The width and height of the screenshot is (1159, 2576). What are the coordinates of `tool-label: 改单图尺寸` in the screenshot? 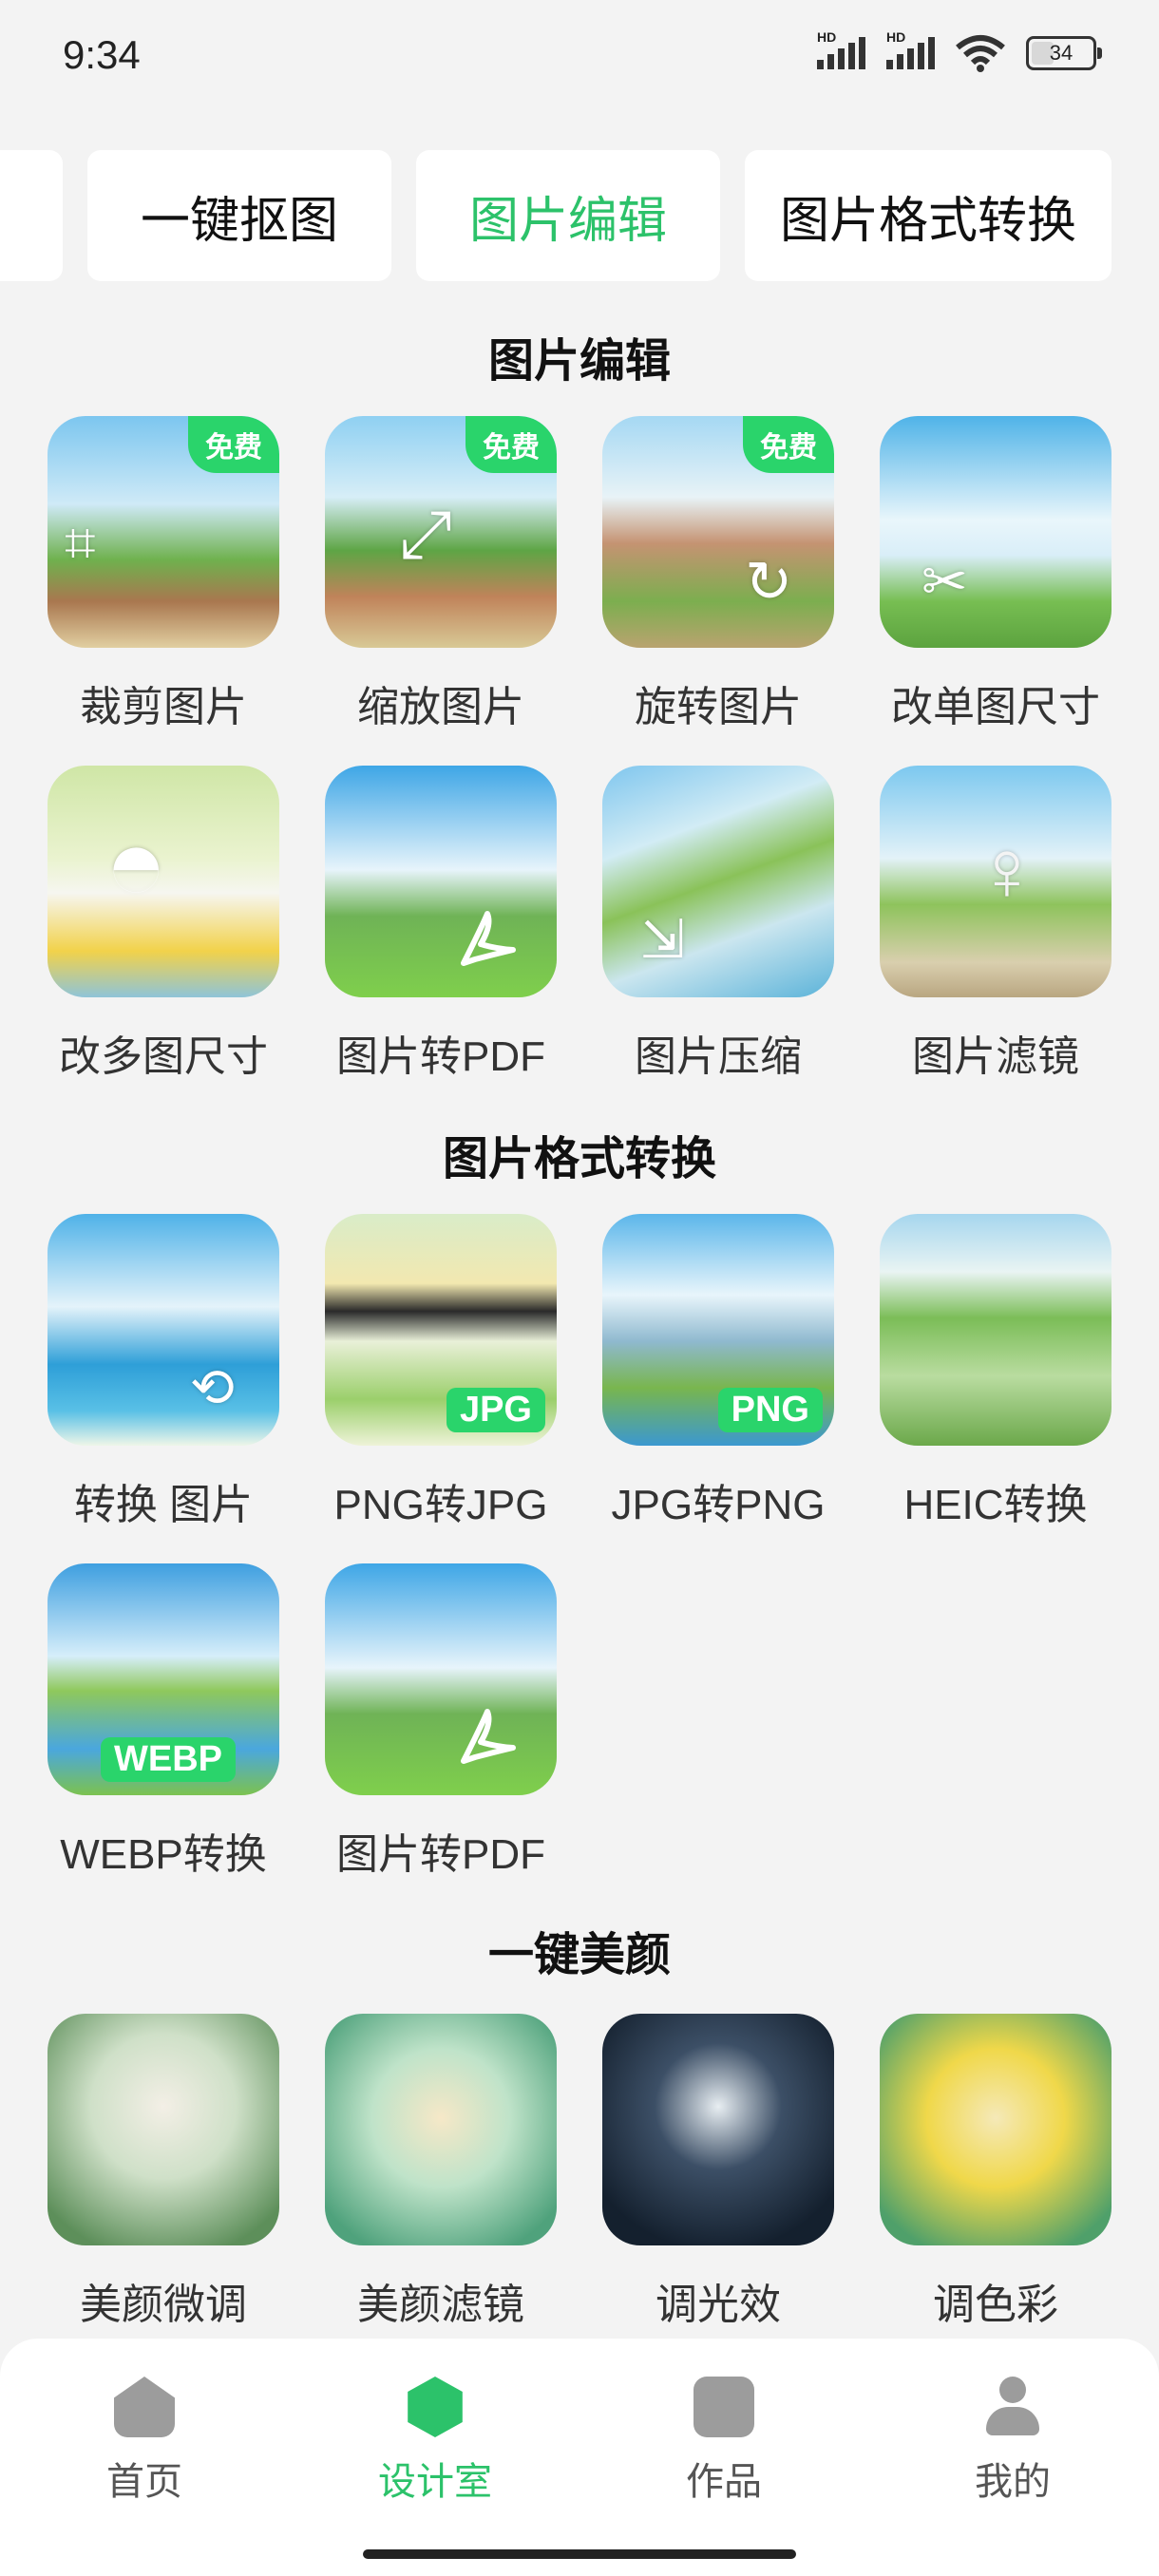 It's located at (995, 707).